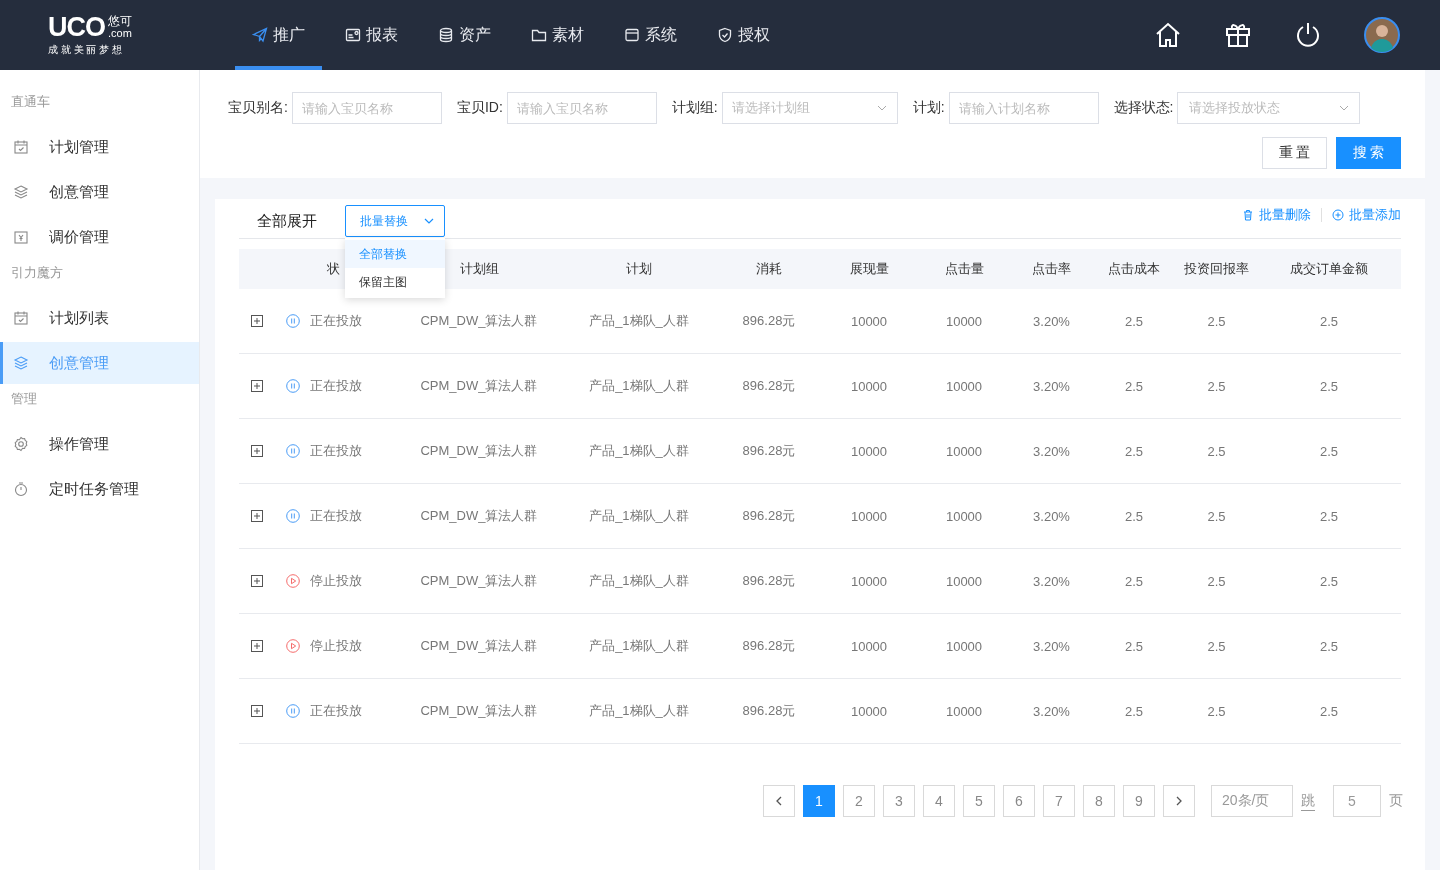 This screenshot has height=870, width=1440. Describe the element at coordinates (1357, 801) in the screenshot. I see `page-jump-field: 5` at that location.